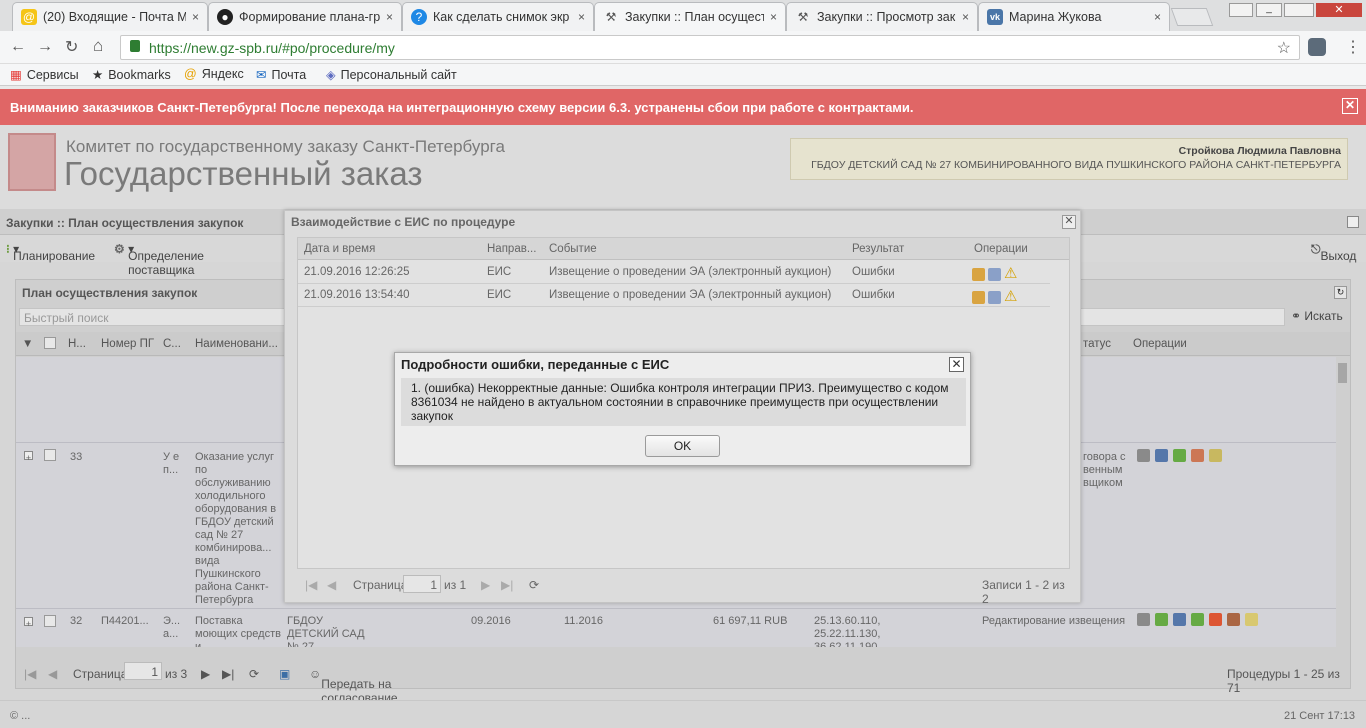  Describe the element at coordinates (45, 47) in the screenshot. I see `forward-icon: →` at that location.